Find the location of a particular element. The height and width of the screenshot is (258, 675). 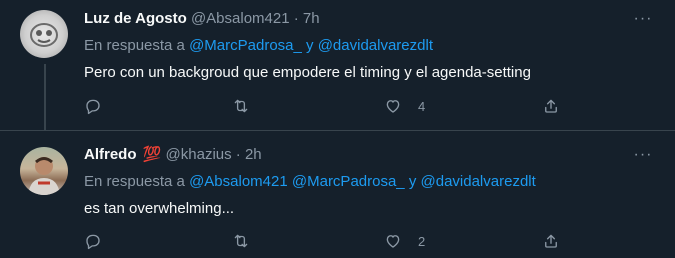

like-button: 2 is located at coordinates (404, 241).